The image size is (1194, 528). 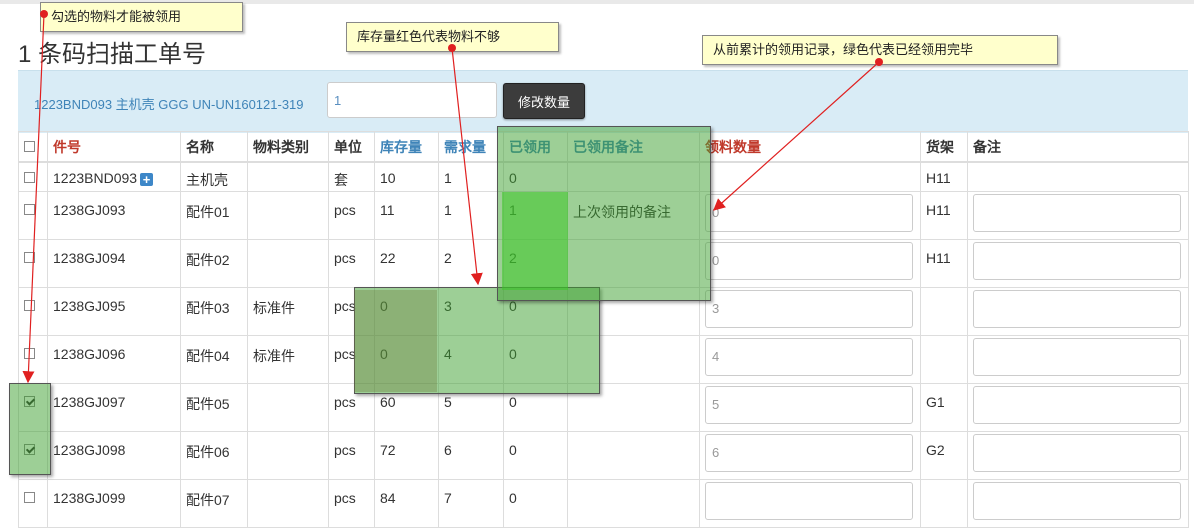 I want to click on stock-arrow, so click(x=467, y=166).